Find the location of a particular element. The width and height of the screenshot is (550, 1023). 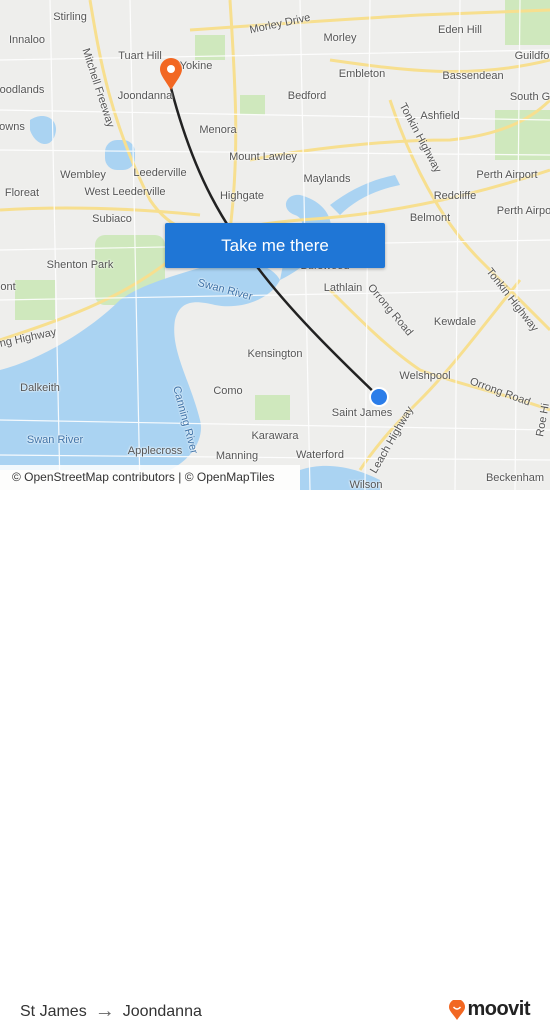

map-label: Subiaco is located at coordinates (112, 219).